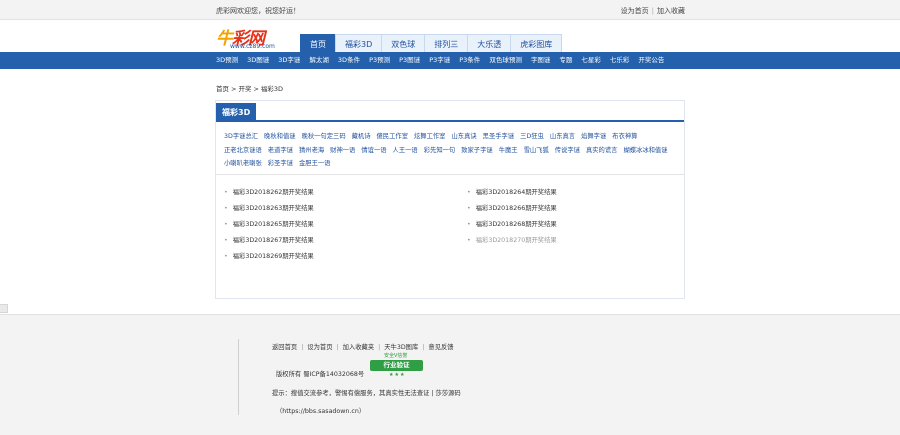 The height and width of the screenshot is (435, 900). I want to click on category-link: 致家子字谜, so click(476, 151).